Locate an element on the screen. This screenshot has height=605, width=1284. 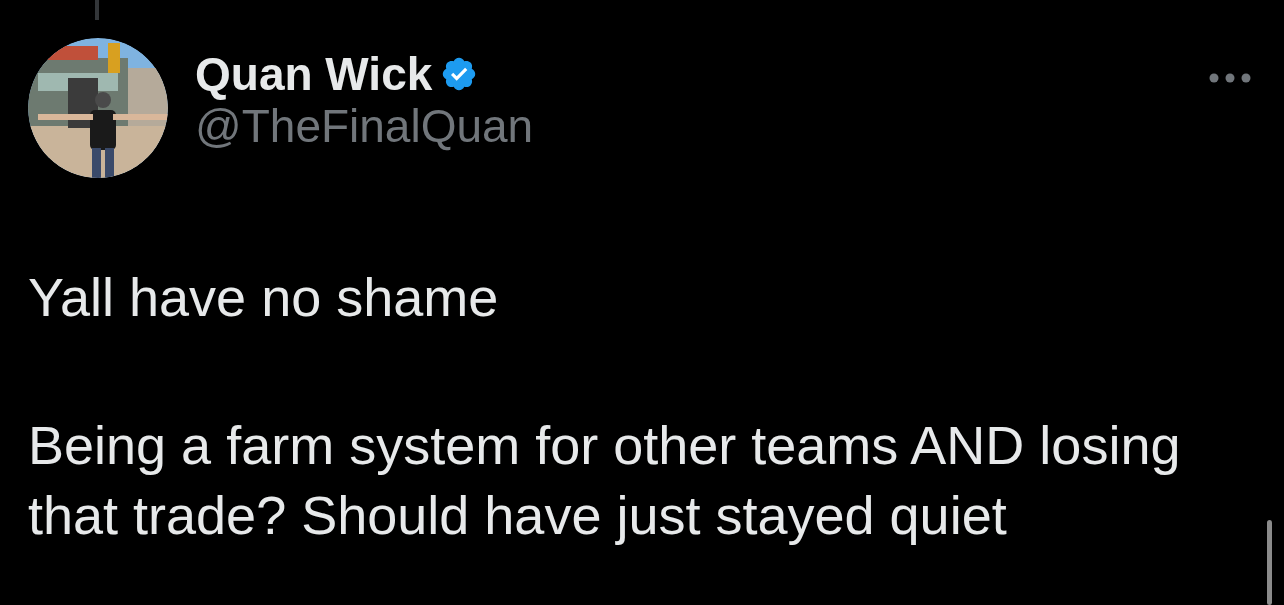
scrollbar is located at coordinates (1269, 562).